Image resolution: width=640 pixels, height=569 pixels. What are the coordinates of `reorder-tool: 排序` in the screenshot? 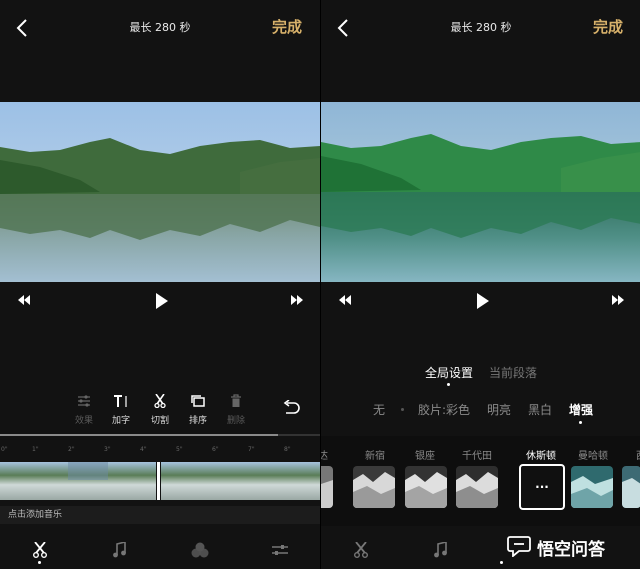 It's located at (198, 409).